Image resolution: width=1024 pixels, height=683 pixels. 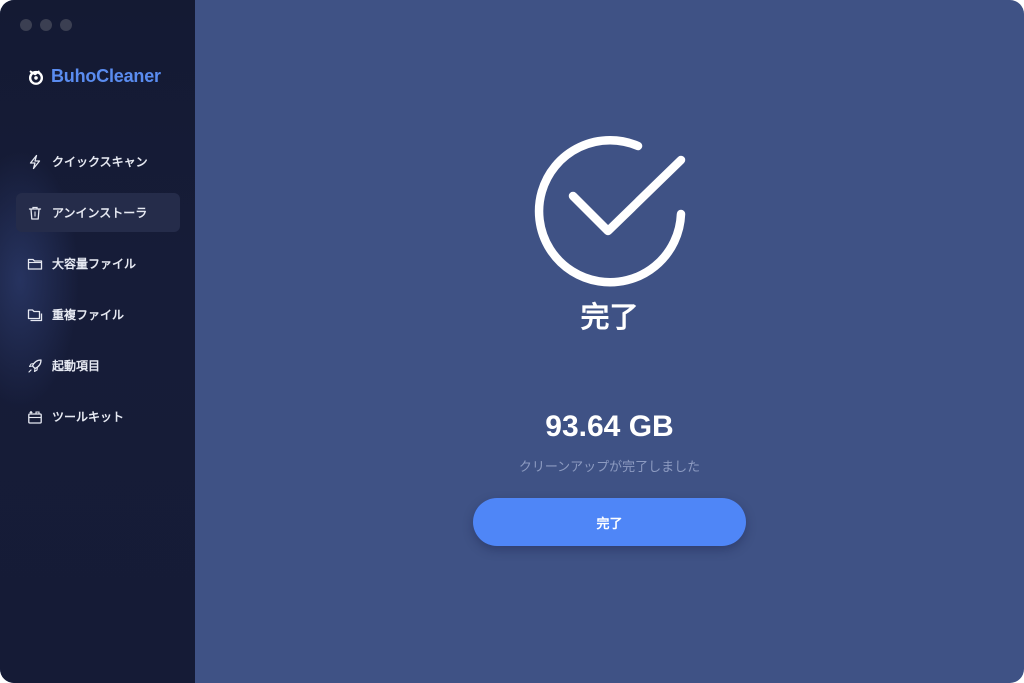 I want to click on sidebar-item-label: 起動項目, so click(x=76, y=366).